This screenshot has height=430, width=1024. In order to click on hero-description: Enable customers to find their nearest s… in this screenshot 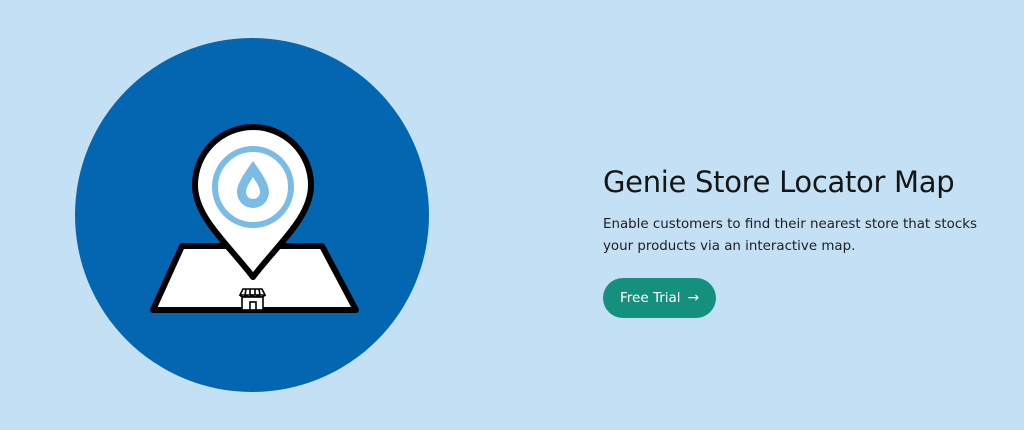, I will do `click(790, 235)`.